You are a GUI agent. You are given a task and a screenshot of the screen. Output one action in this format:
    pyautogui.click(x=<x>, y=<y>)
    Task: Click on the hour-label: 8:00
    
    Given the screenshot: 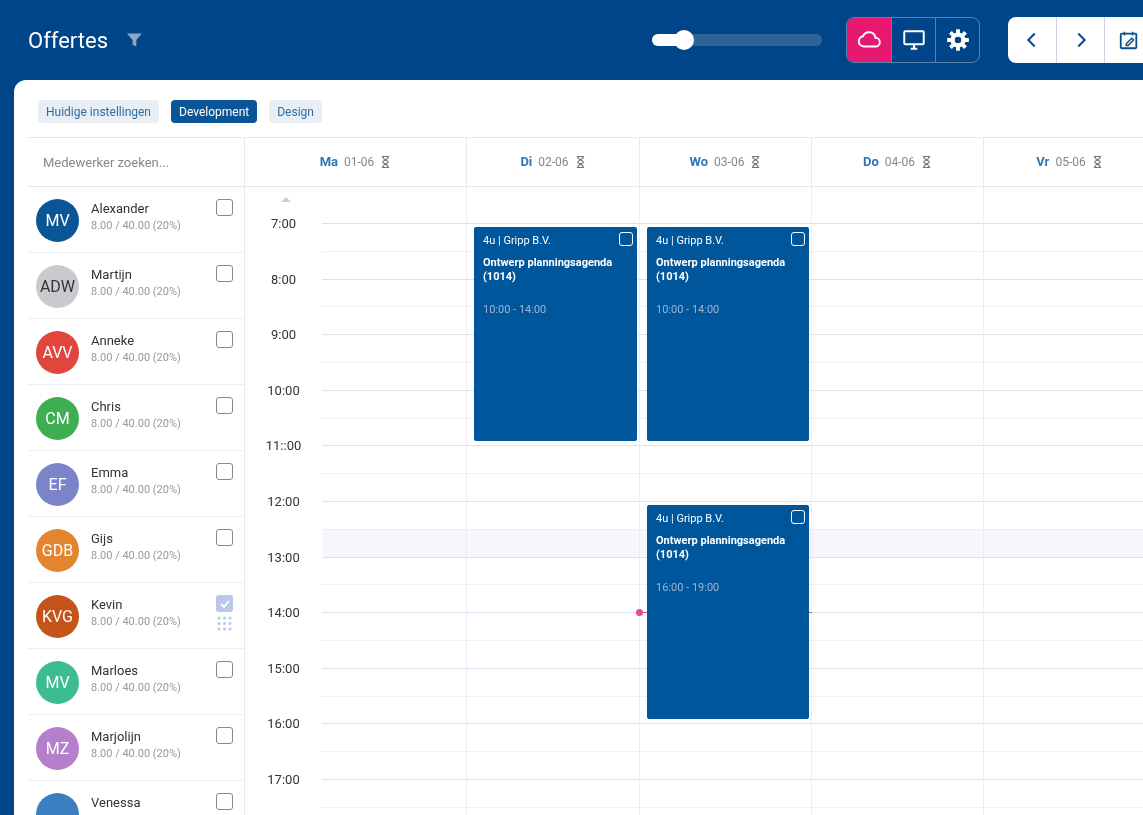 What is the action you would take?
    pyautogui.click(x=283, y=279)
    